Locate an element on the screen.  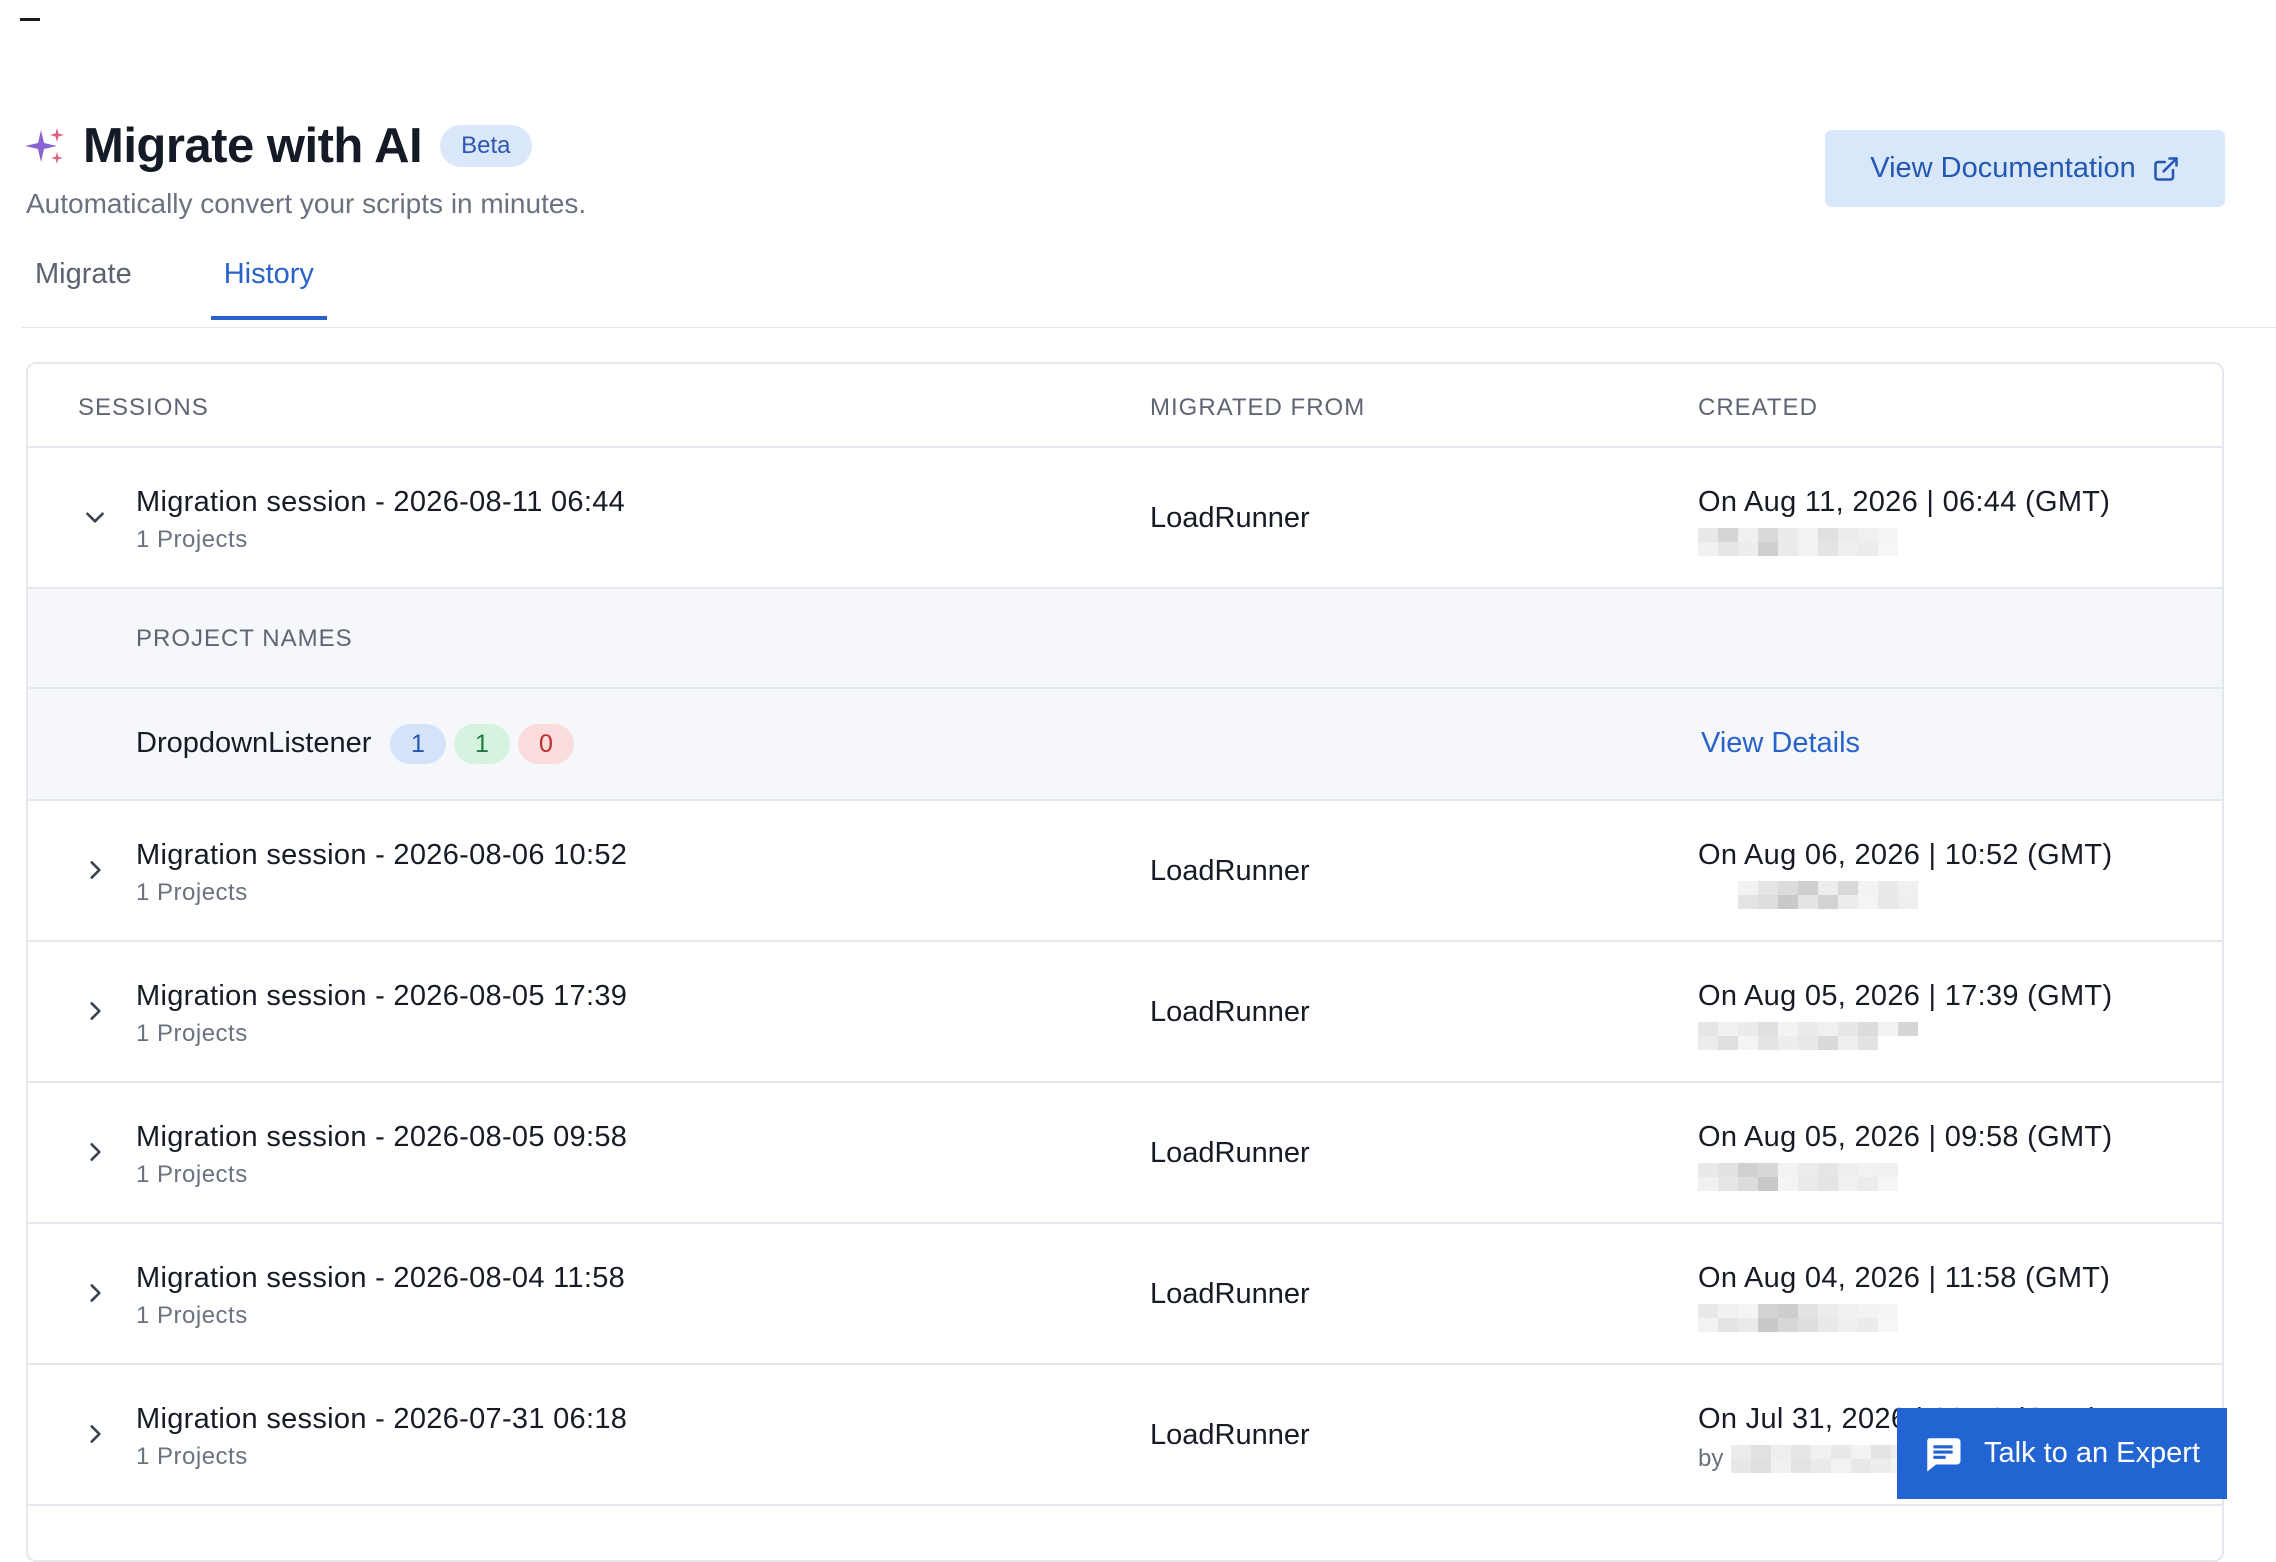
session-name: Migration session - 2026-08-05 17:39 is located at coordinates (382, 996).